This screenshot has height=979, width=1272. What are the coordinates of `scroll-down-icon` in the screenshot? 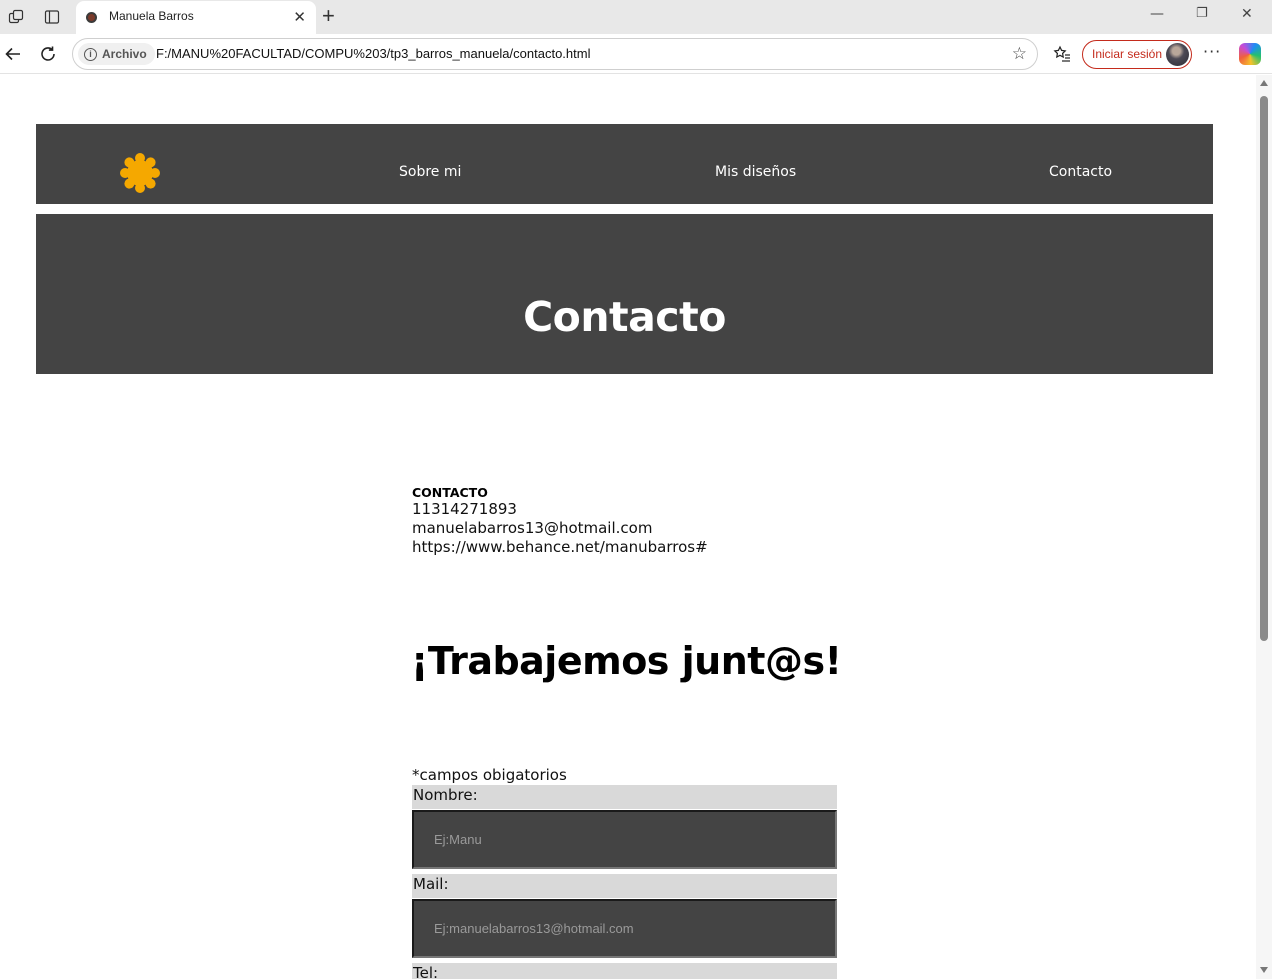 It's located at (1264, 970).